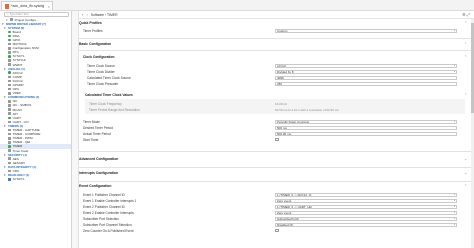  Describe the element at coordinates (276, 95) in the screenshot. I see `subsection-calculated-clock-values: Calculated Timer Clock Values ⌃` at that location.